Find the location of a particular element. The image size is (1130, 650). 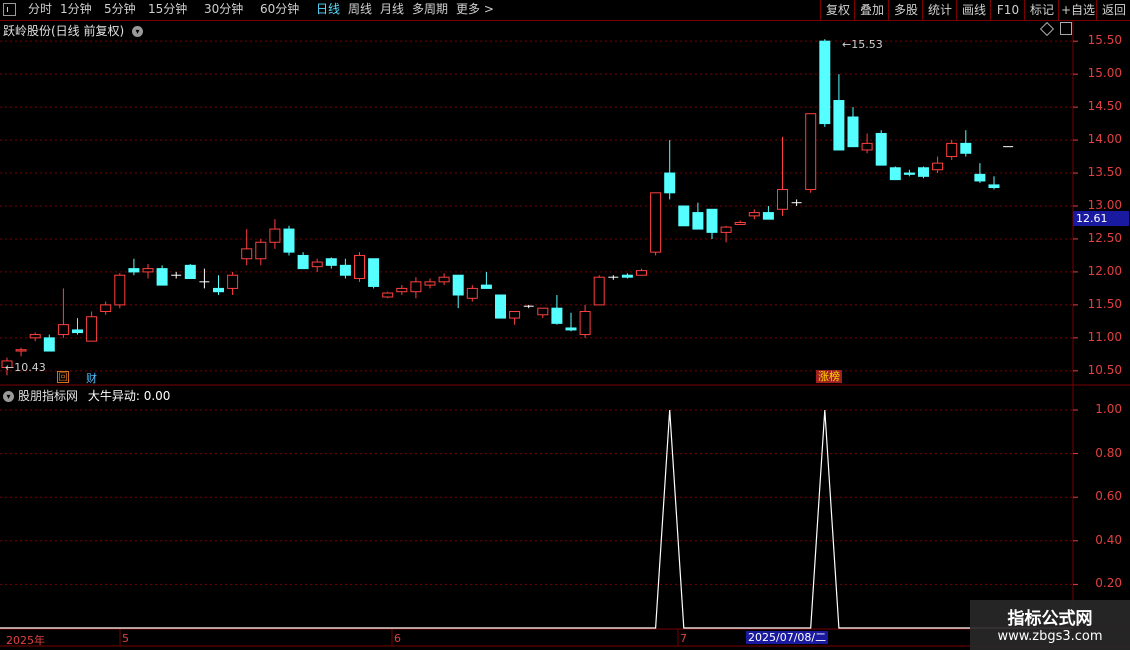

price-axis-label: 15.00 is located at coordinates (1104, 73).